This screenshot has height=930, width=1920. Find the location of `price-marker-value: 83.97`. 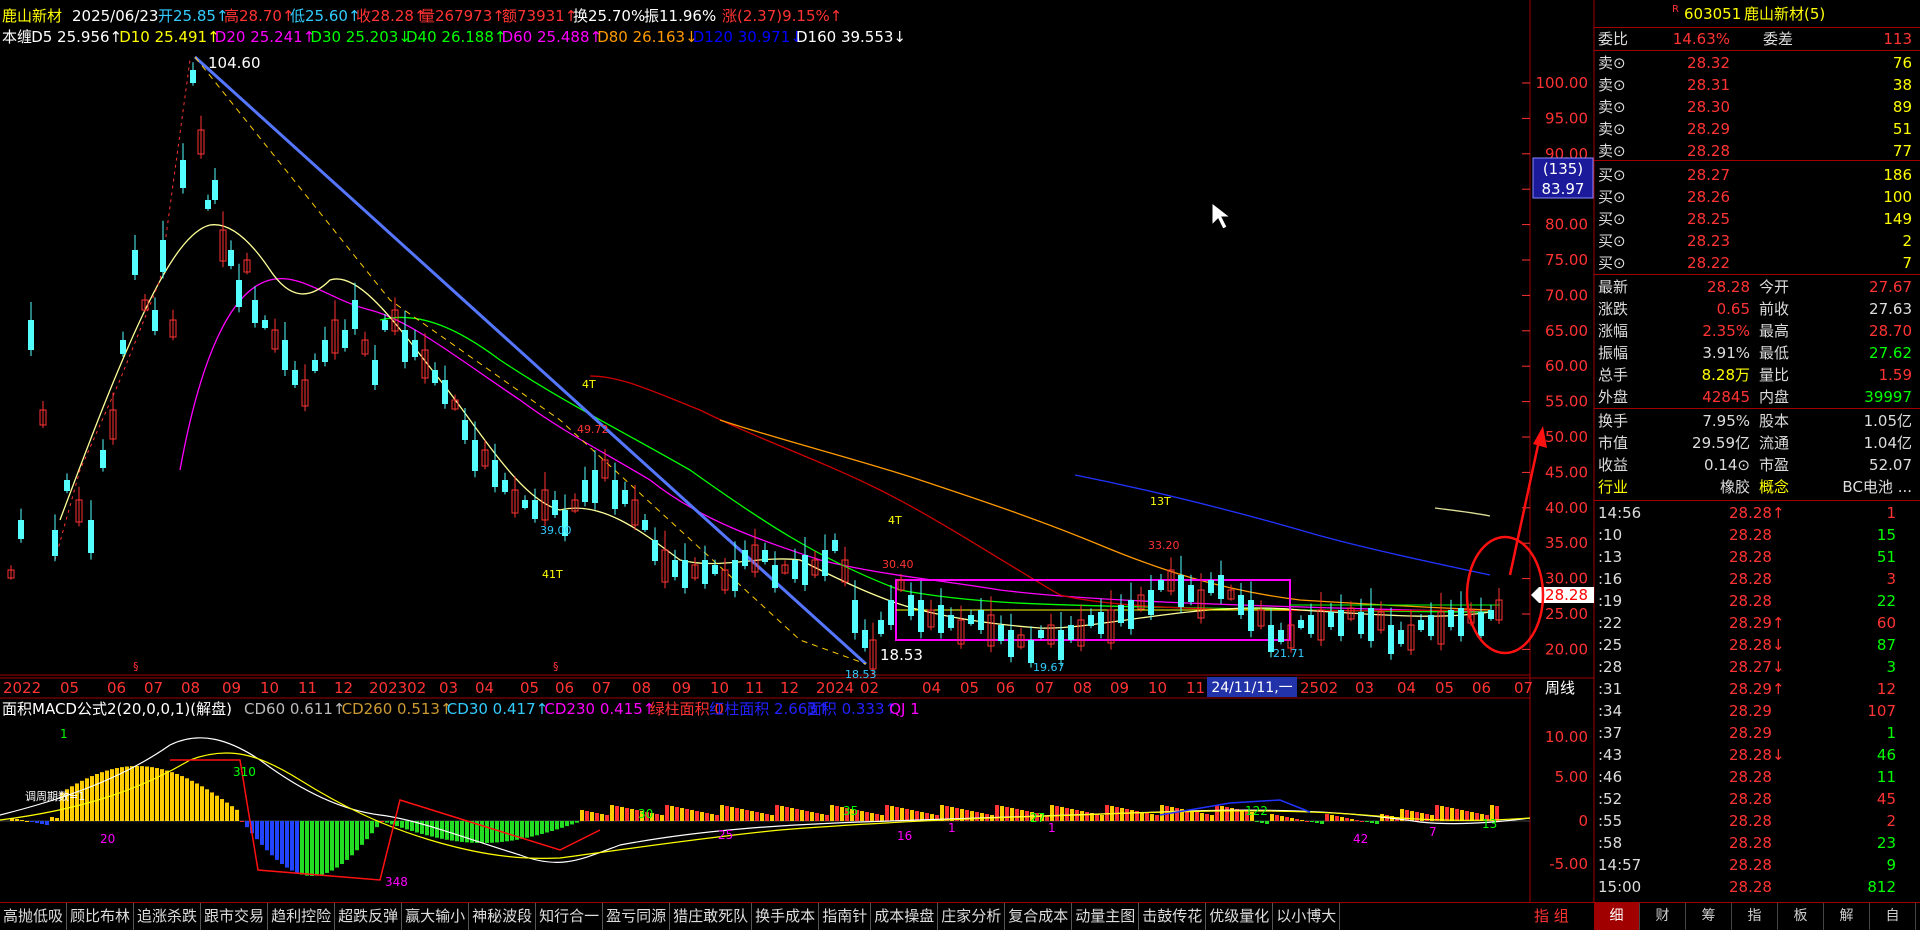

price-marker-value: 83.97 is located at coordinates (1563, 189).